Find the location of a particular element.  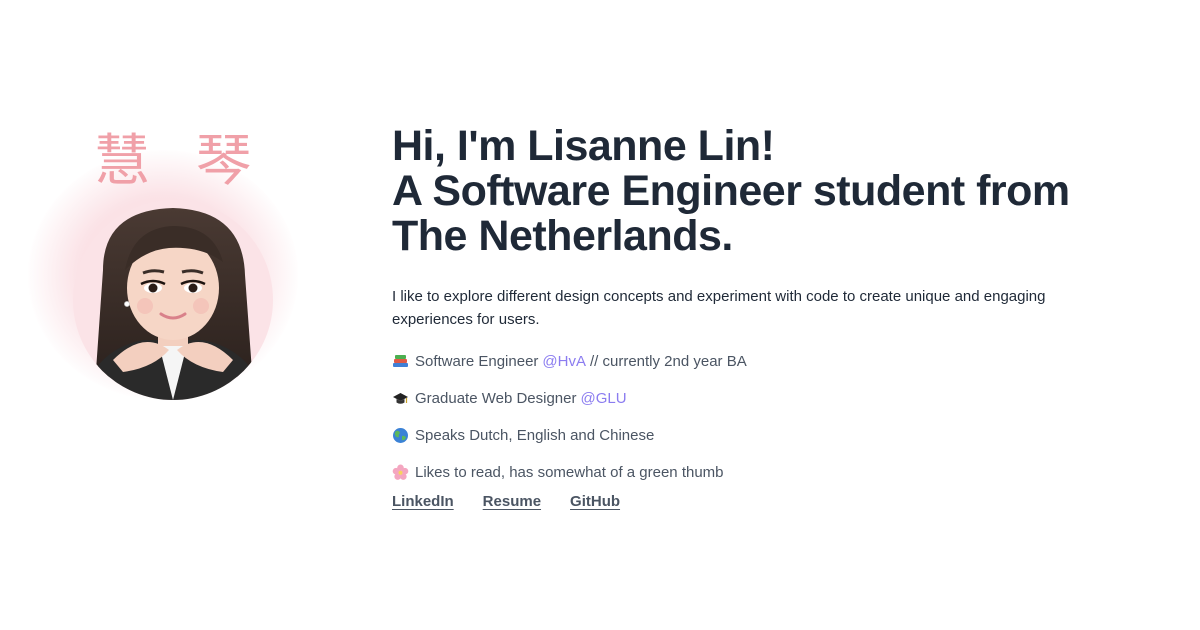

fact-text: Software Engineer is located at coordinates (477, 361).